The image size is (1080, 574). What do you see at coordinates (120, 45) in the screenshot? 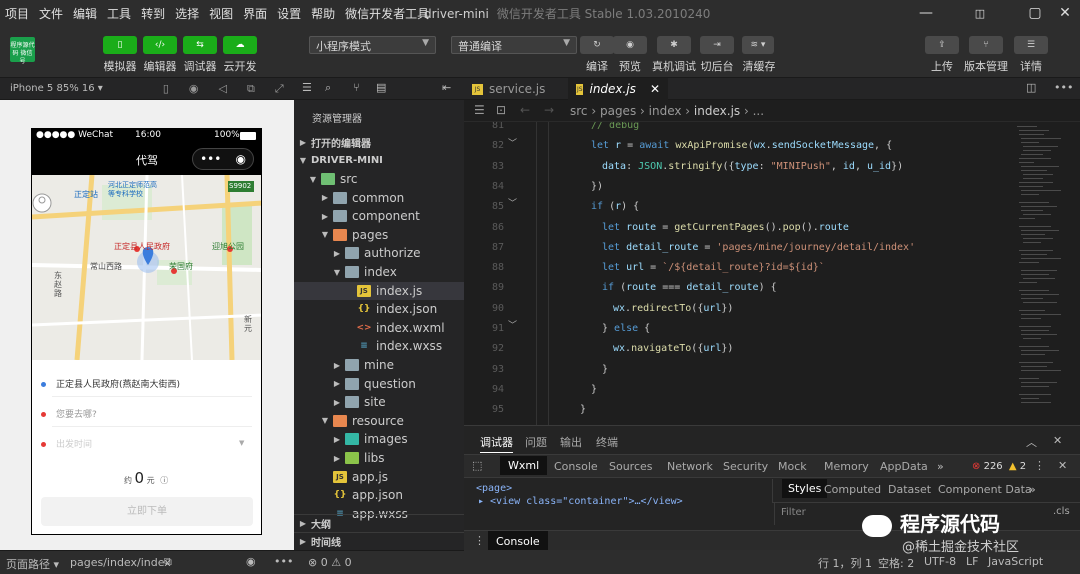
I see `phone-button: ▯` at bounding box center [120, 45].